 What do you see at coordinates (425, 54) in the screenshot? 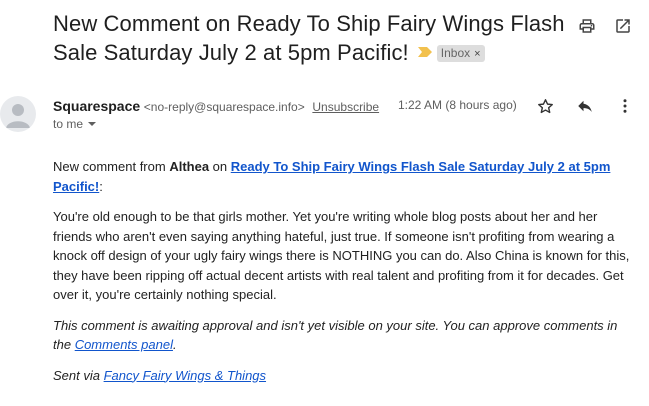
I see `importance-marker-icon` at bounding box center [425, 54].